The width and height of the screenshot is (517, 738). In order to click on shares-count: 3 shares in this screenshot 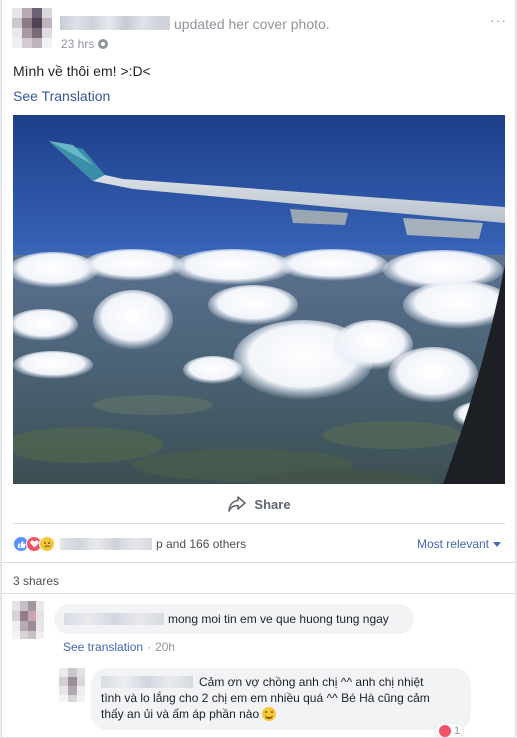, I will do `click(36, 581)`.